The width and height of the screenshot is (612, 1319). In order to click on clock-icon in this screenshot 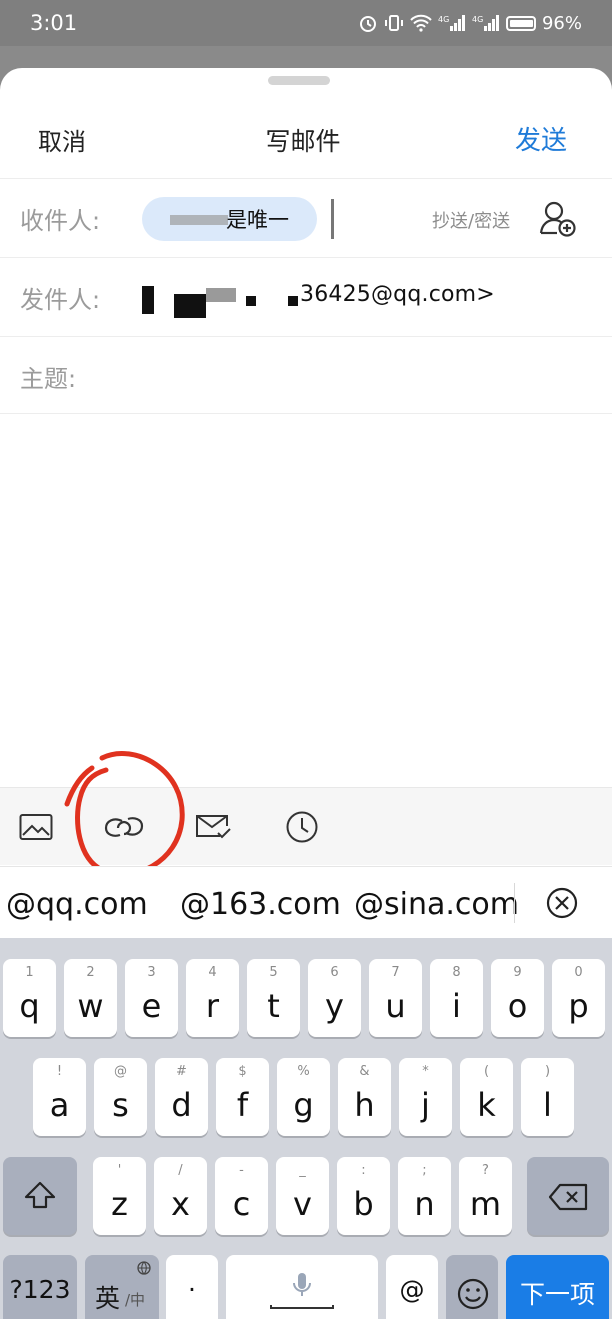, I will do `click(302, 827)`.